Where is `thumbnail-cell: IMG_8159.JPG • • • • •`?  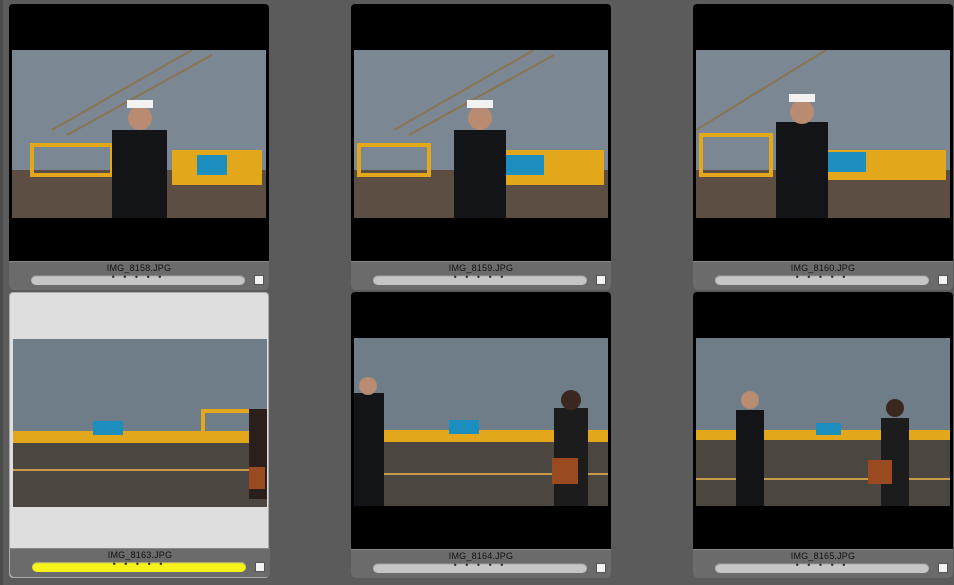 thumbnail-cell: IMG_8159.JPG • • • • • is located at coordinates (481, 147).